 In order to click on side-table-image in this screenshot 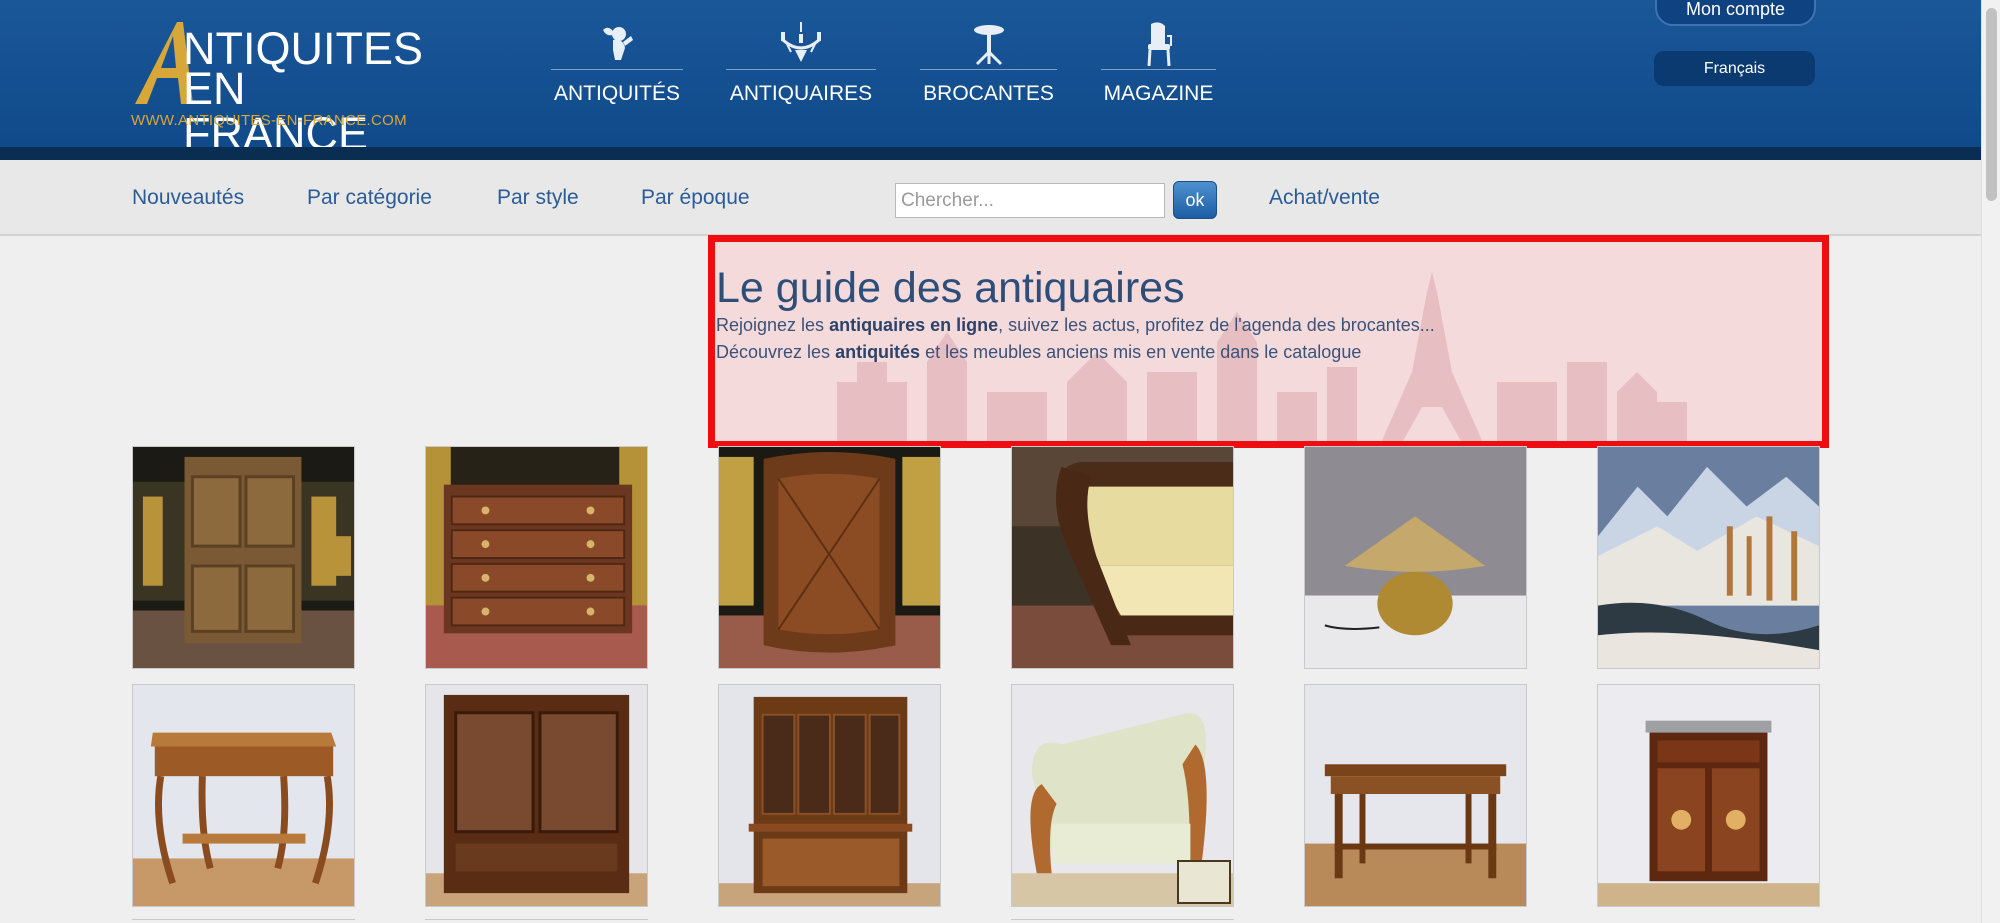, I will do `click(243, 795)`.